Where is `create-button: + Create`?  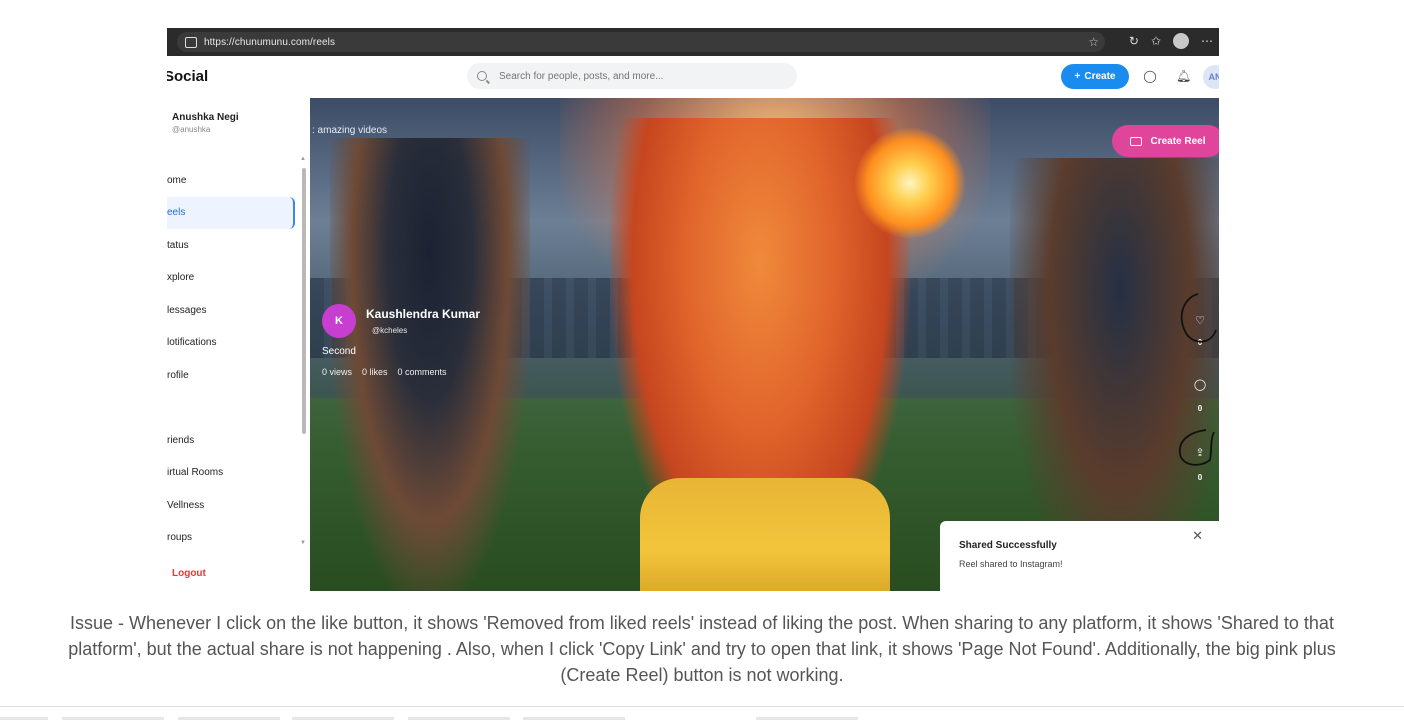 create-button: + Create is located at coordinates (1095, 76).